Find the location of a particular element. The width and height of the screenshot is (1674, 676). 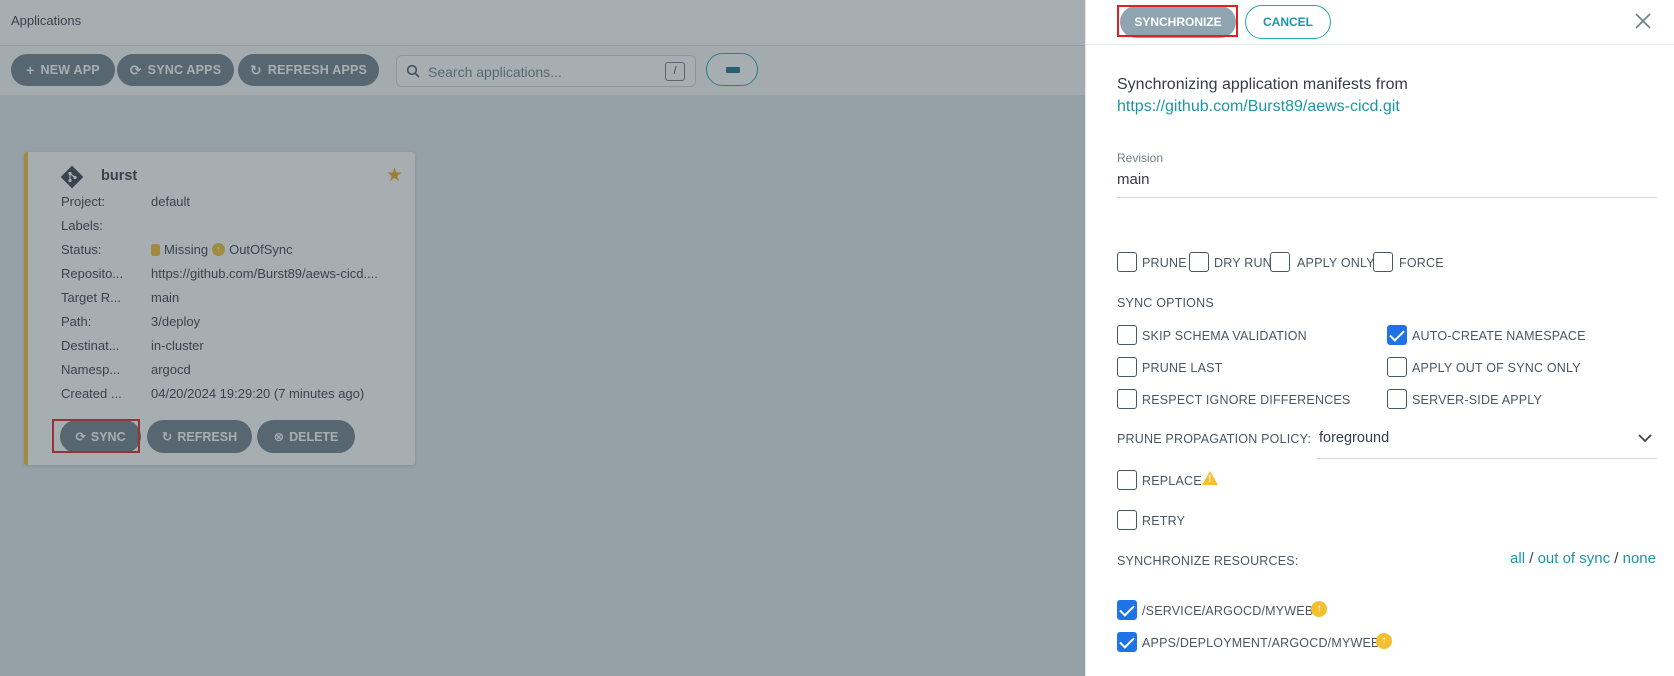

auto-create-namespace-checkbox is located at coordinates (1397, 335).